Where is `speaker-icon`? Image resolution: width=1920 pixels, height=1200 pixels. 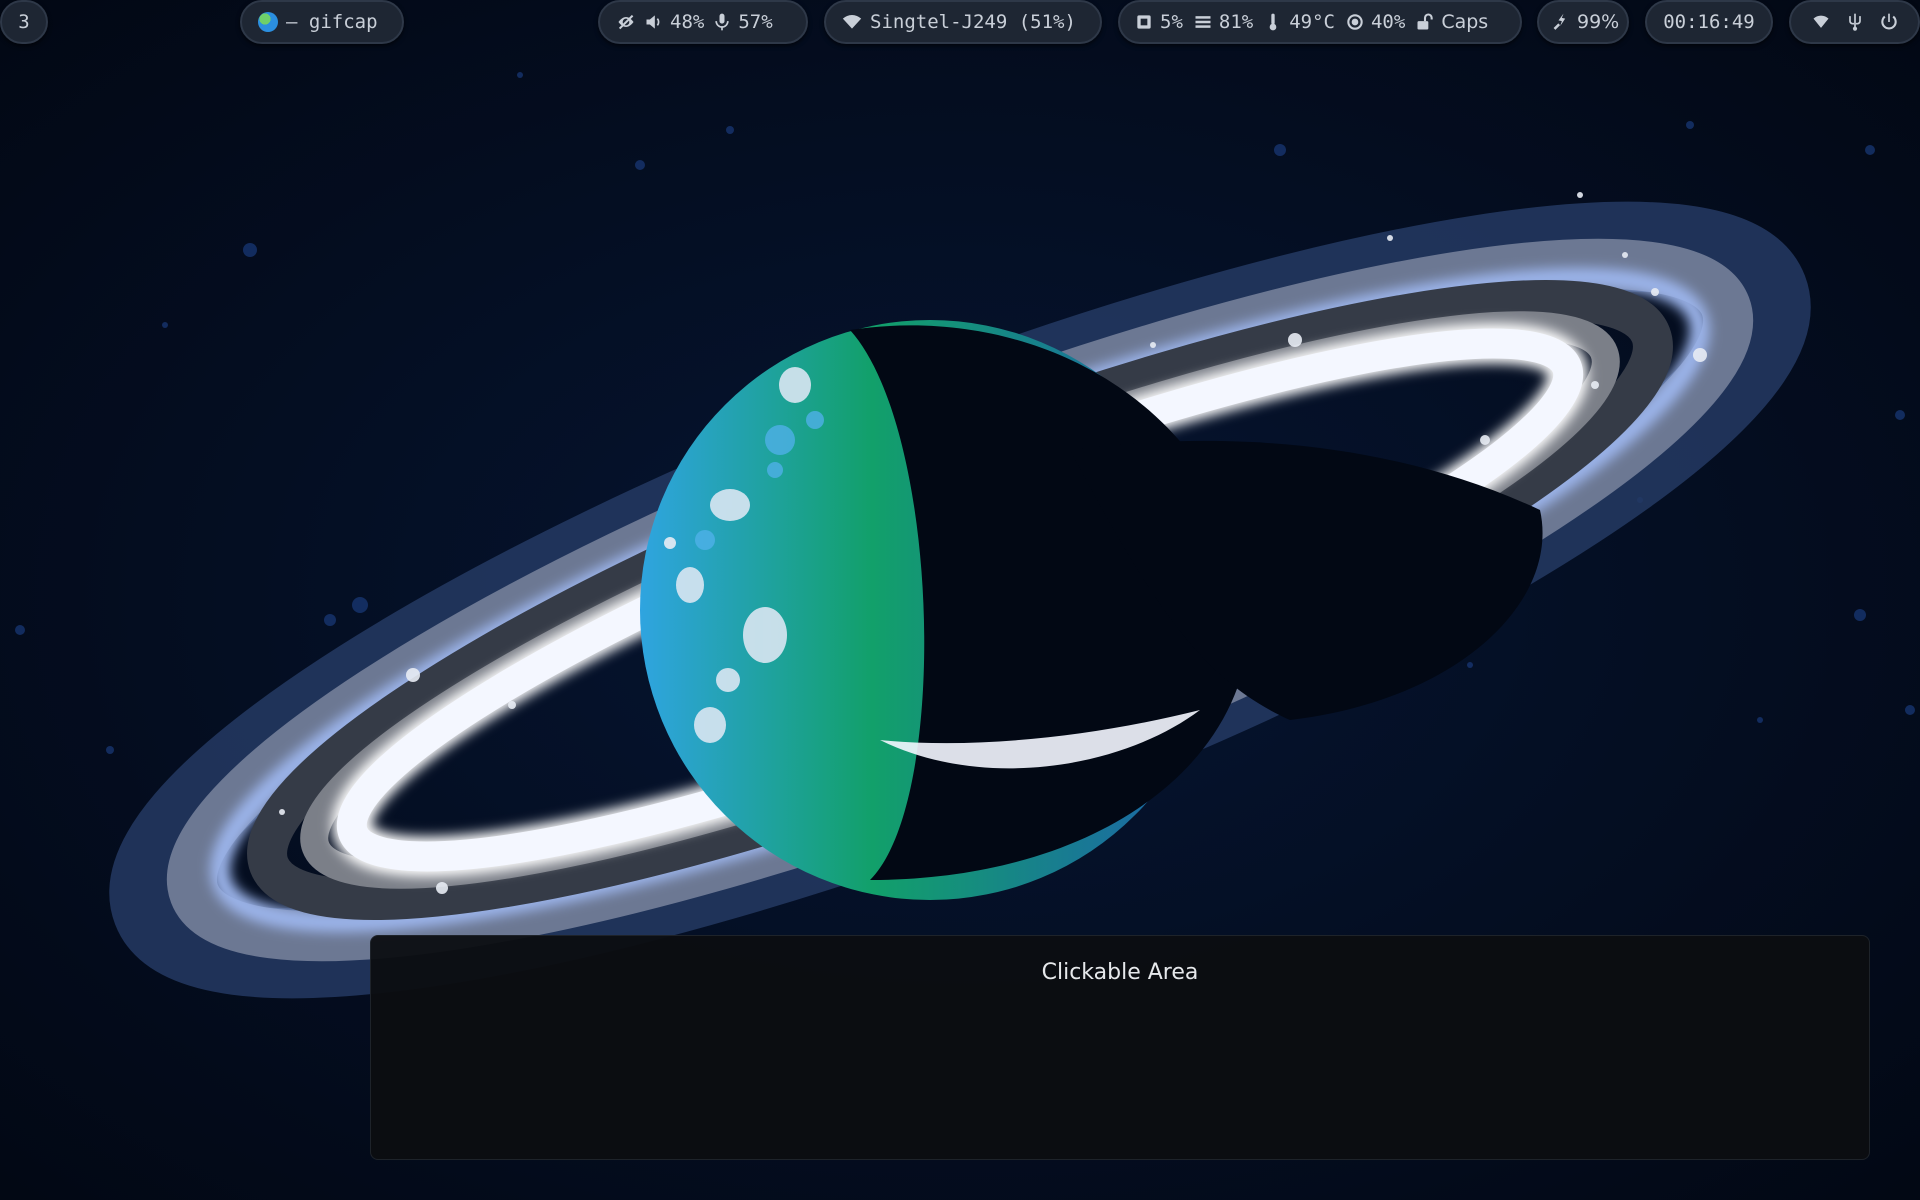 speaker-icon is located at coordinates (653, 22).